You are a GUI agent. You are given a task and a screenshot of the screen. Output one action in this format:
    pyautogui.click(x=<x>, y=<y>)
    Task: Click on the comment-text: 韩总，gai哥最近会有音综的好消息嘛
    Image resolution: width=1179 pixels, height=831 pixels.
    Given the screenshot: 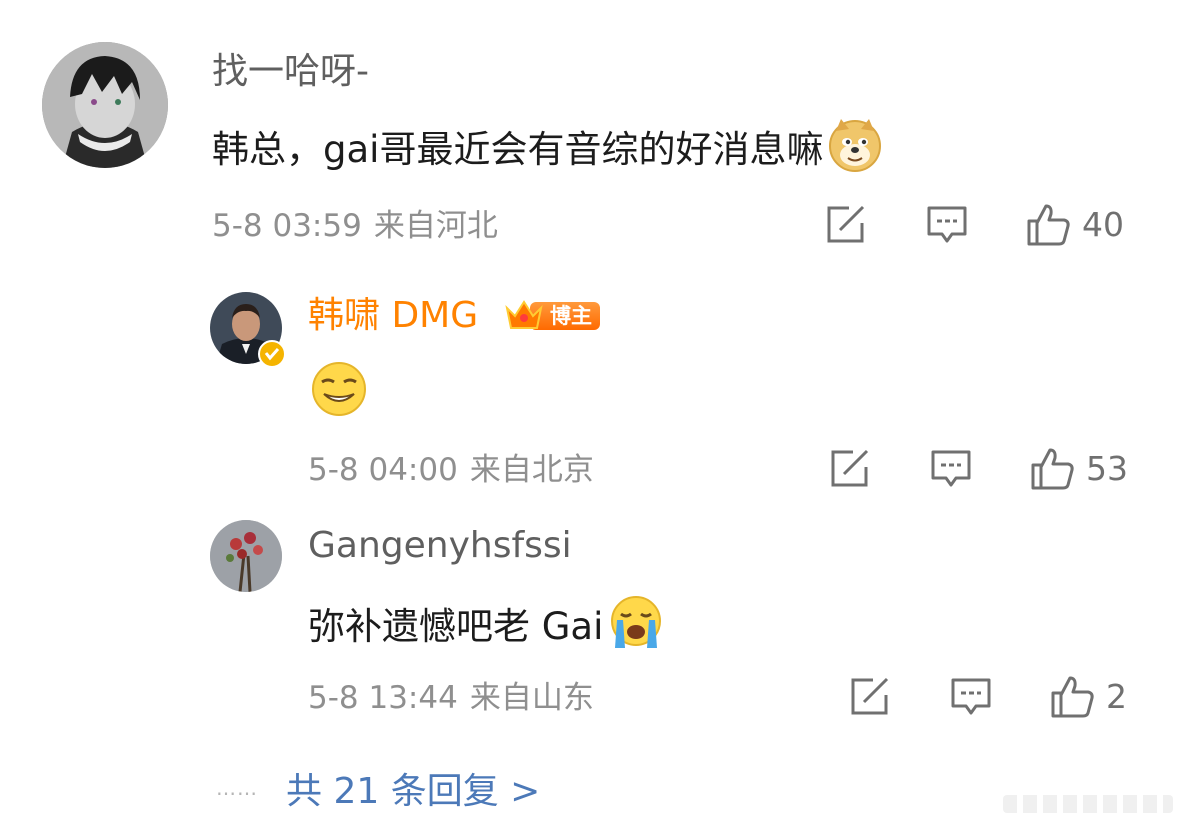 What is the action you would take?
    pyautogui.click(x=547, y=150)
    